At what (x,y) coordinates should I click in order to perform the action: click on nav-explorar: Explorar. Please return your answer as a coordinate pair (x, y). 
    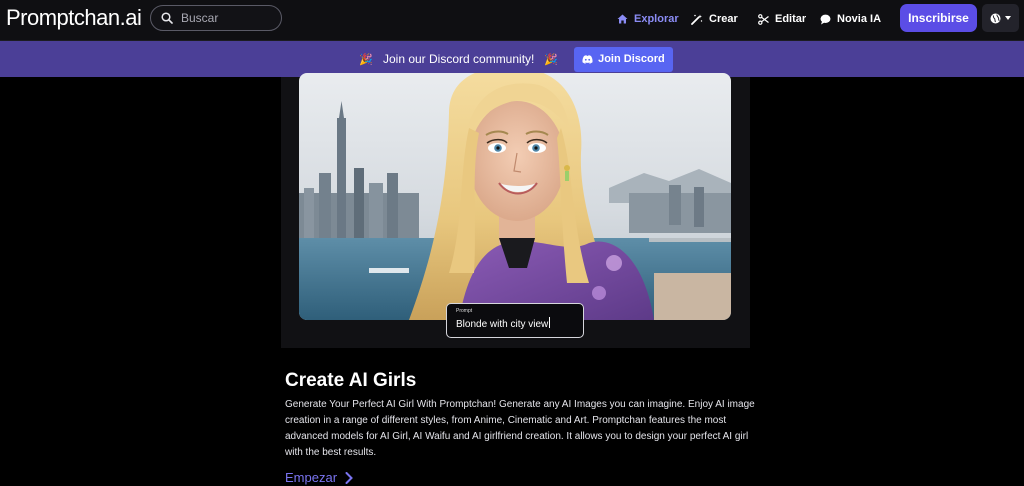
    Looking at the image, I should click on (648, 19).